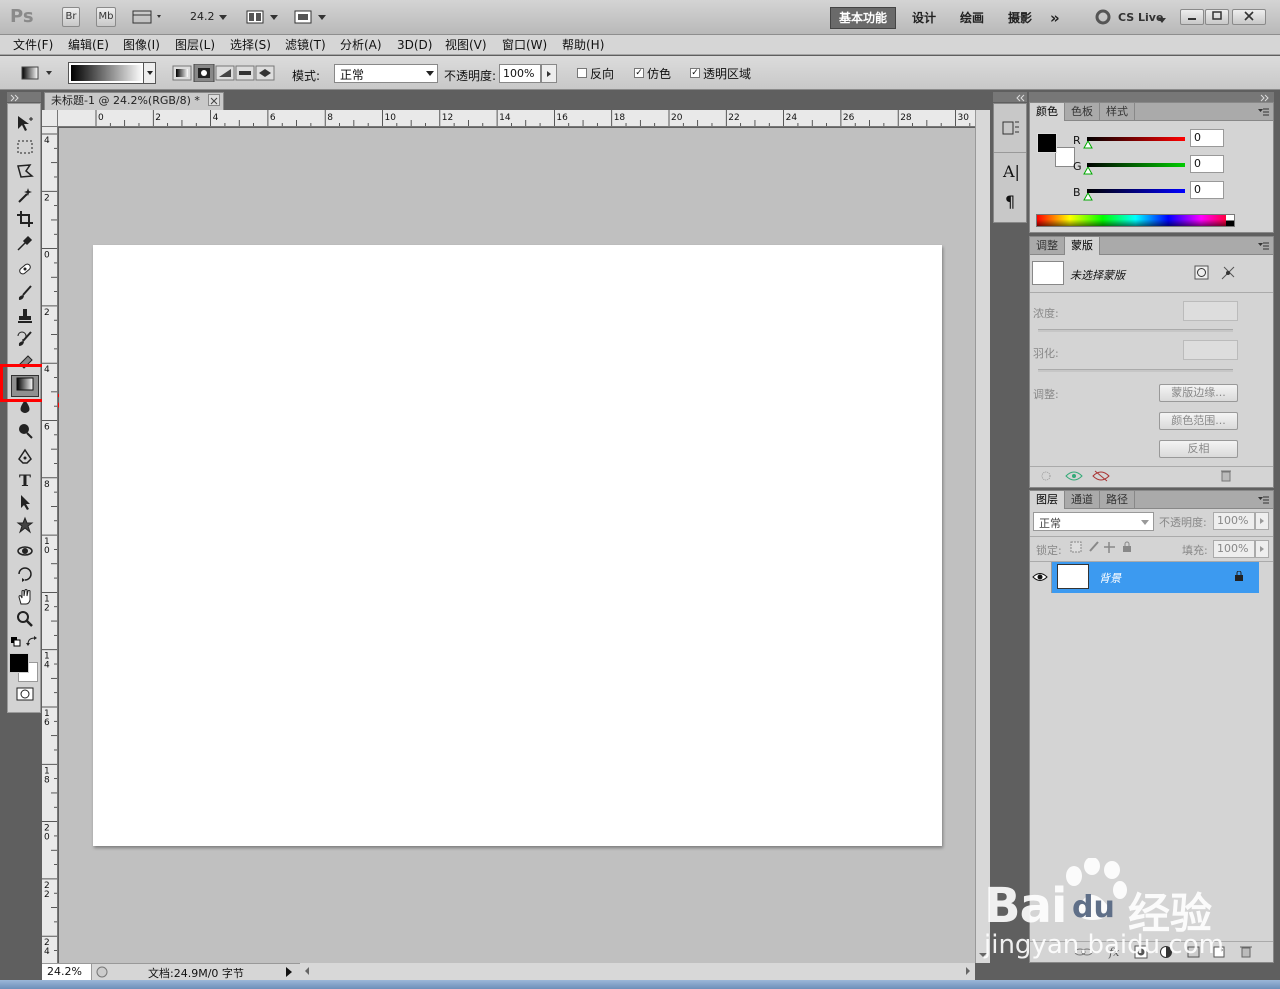 This screenshot has width=1280, height=989. Describe the element at coordinates (307, 971) in the screenshot. I see `scroll-left-icon` at that location.